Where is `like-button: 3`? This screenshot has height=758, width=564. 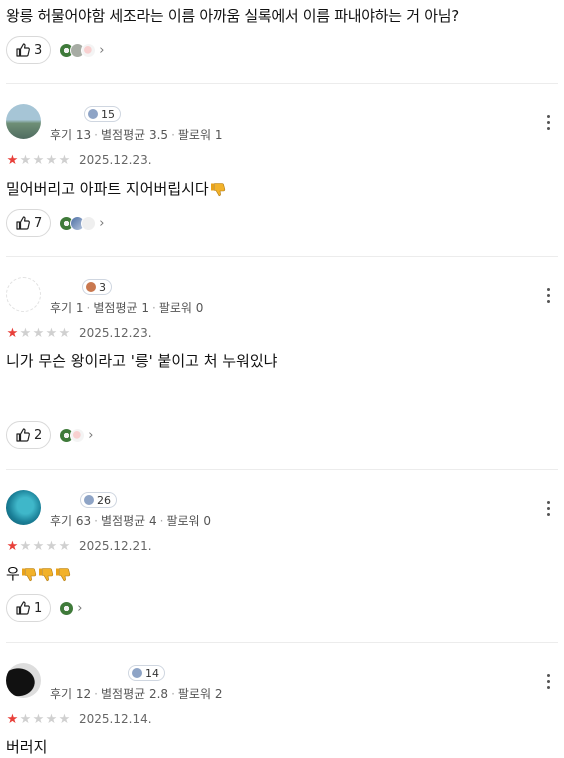 like-button: 3 is located at coordinates (29, 50).